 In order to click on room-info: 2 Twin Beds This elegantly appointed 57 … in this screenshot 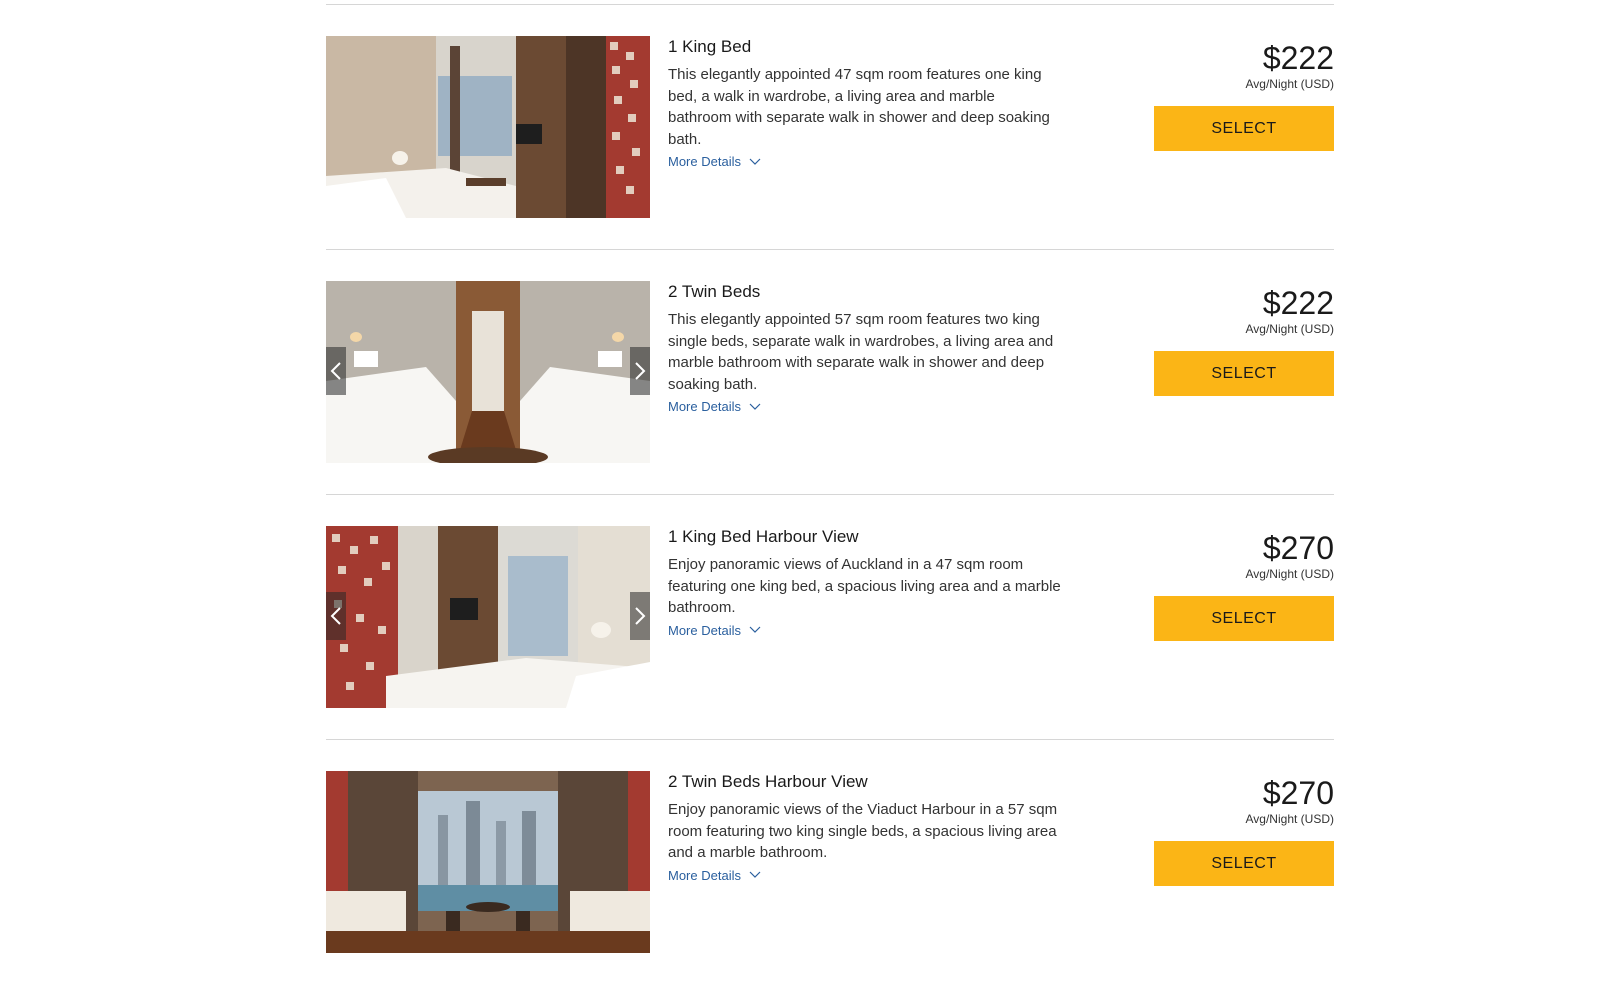, I will do `click(865, 348)`.